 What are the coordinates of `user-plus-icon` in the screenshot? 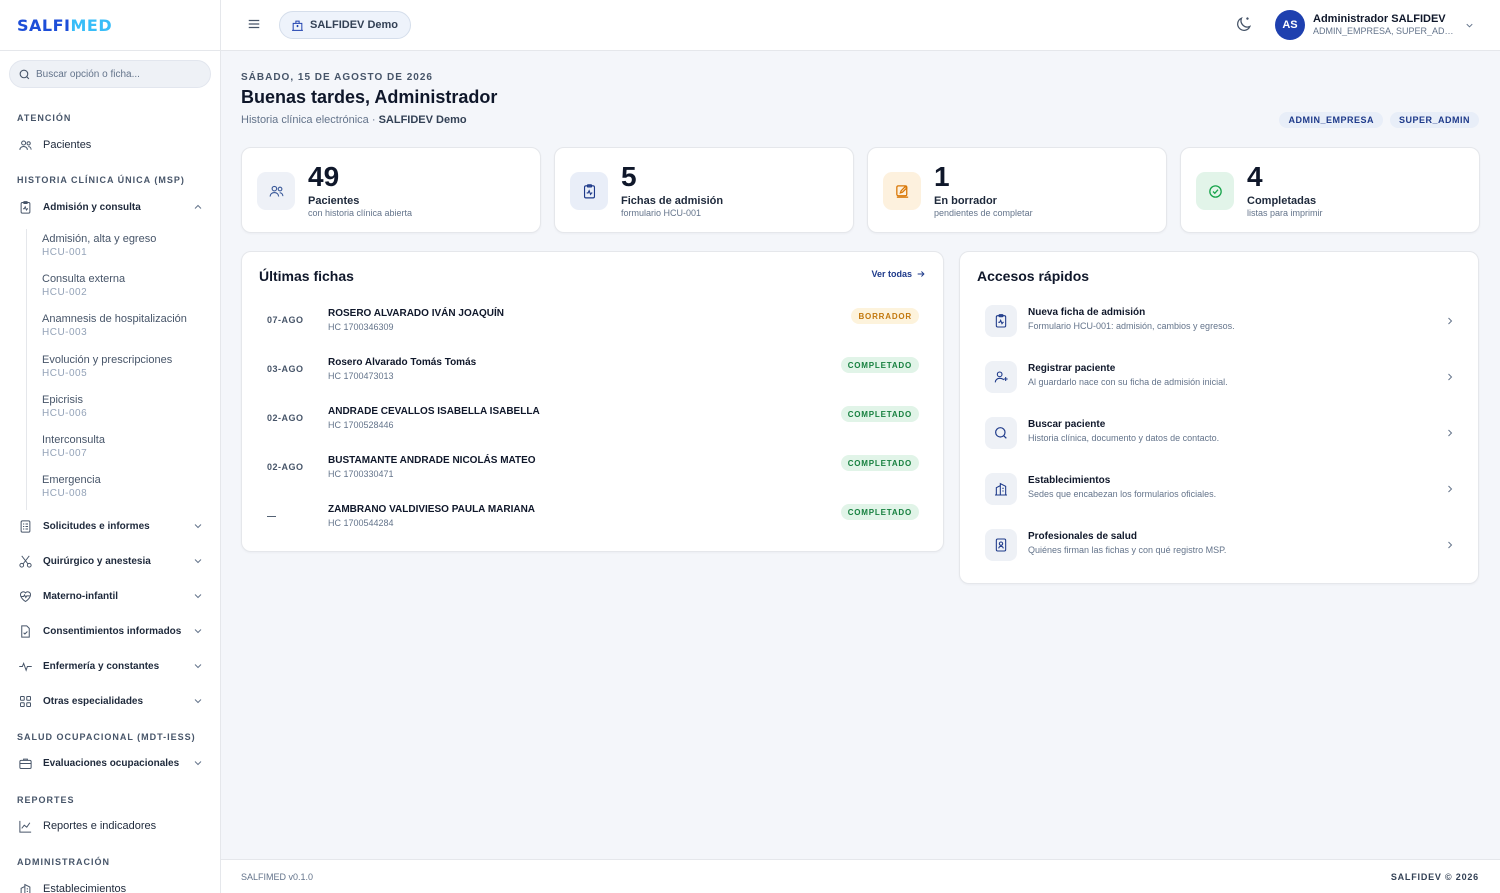 It's located at (1001, 377).